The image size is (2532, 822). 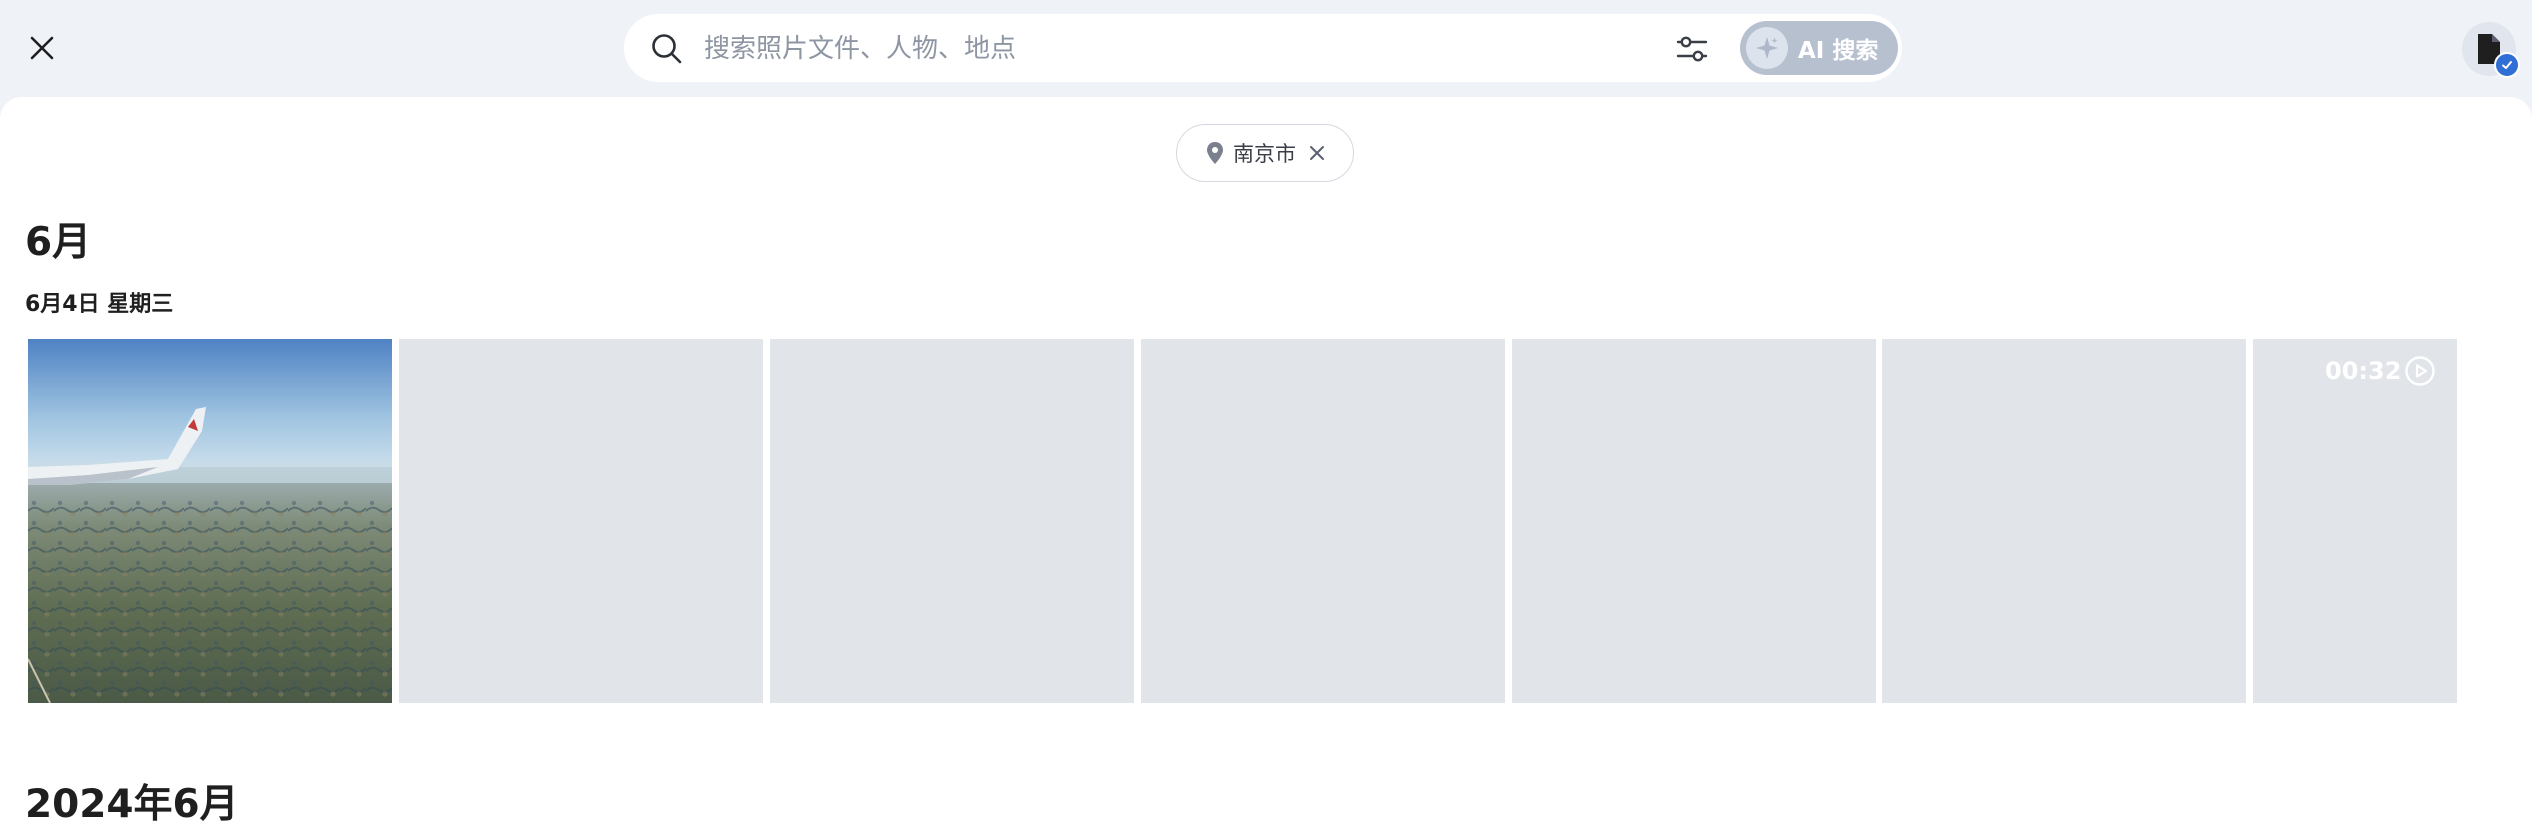 What do you see at coordinates (2363, 371) in the screenshot?
I see `video-duration: 00:32` at bounding box center [2363, 371].